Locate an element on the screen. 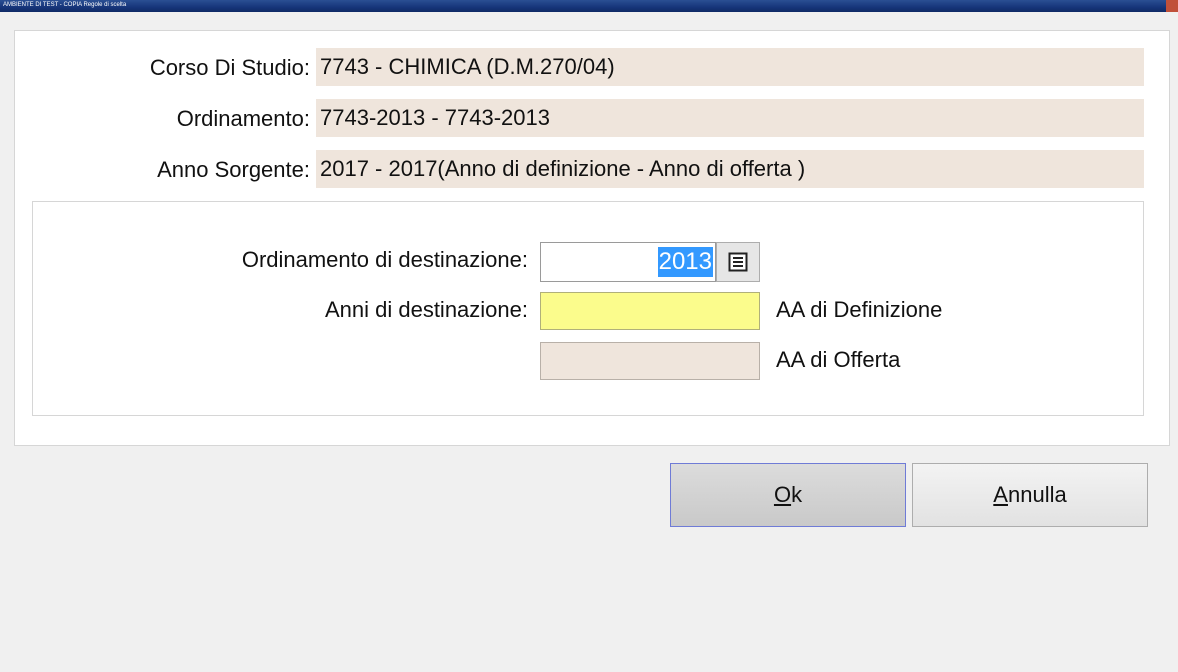  aa-definizione-label: AA di Definizione is located at coordinates (859, 309).